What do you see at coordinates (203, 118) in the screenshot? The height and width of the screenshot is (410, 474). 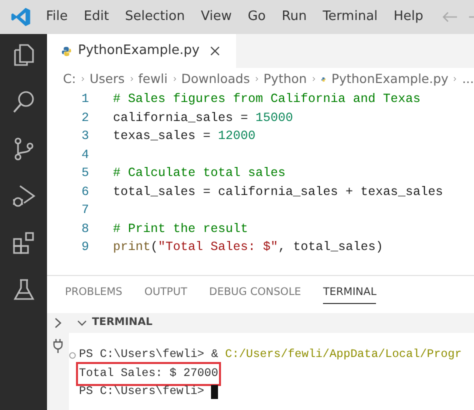 I see `code-line: california_sales = 15000` at bounding box center [203, 118].